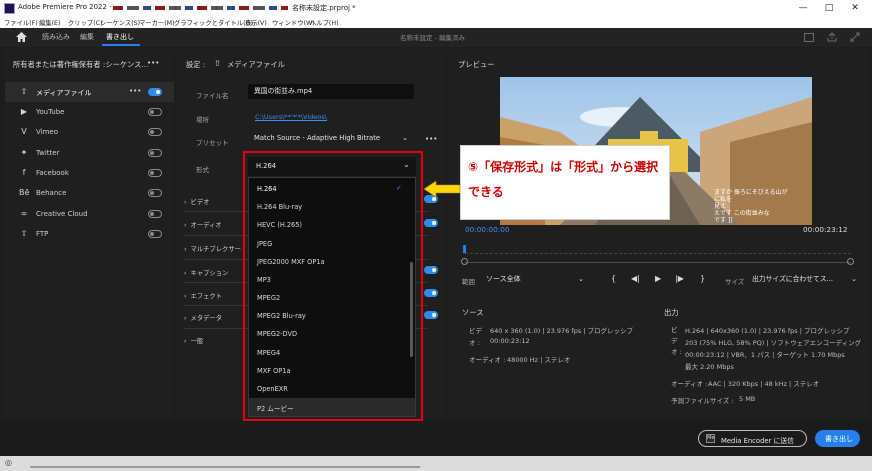 The height and width of the screenshot is (471, 872). Describe the element at coordinates (89, 234) in the screenshot. I see `destination-ftp: ⇧ FTP` at that location.